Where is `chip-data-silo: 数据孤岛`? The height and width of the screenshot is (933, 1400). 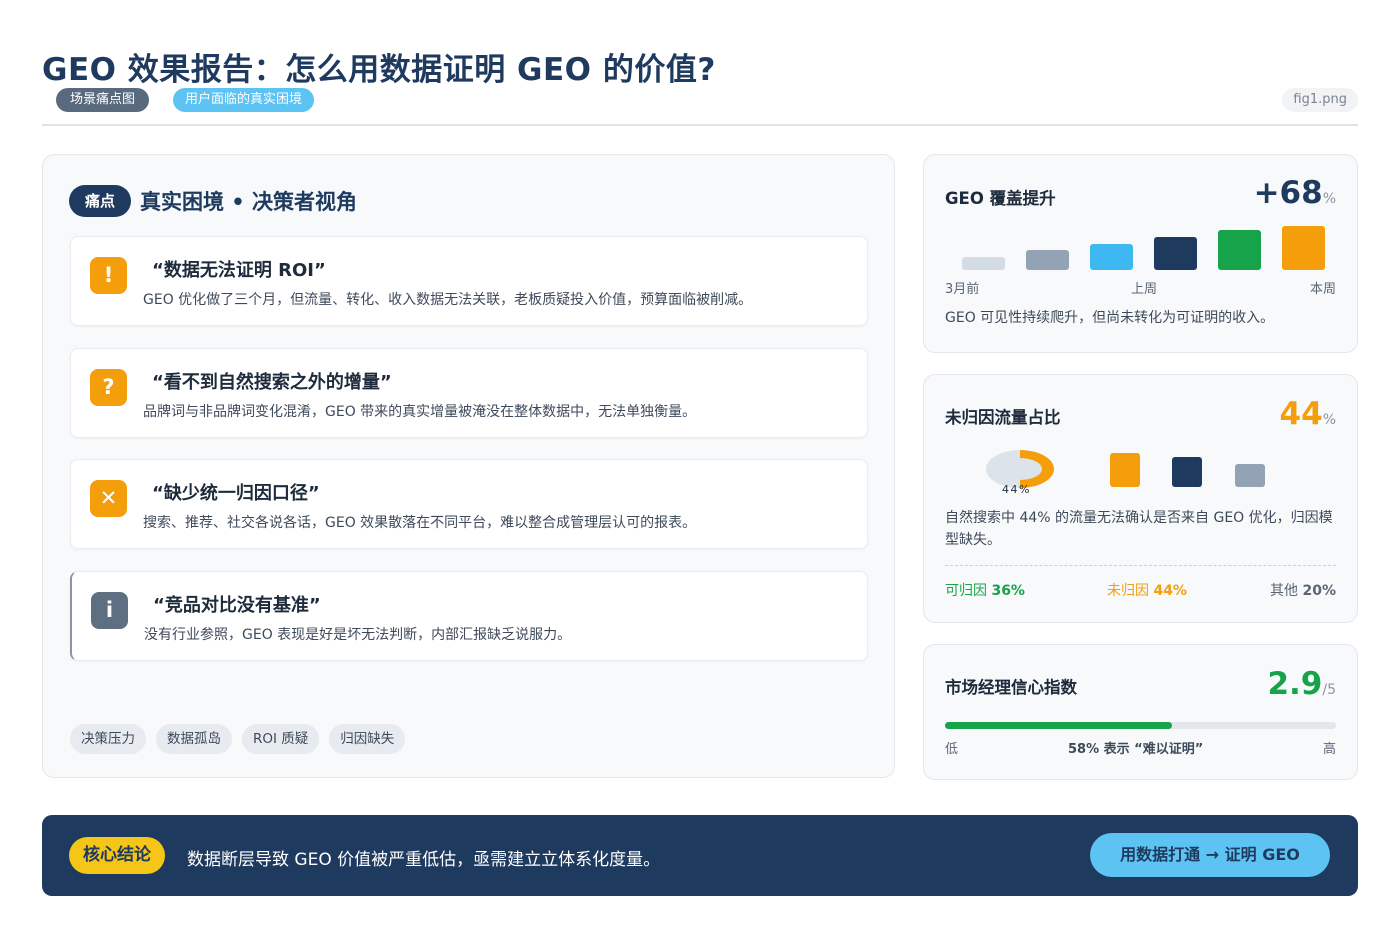
chip-data-silo: 数据孤岛 is located at coordinates (194, 739).